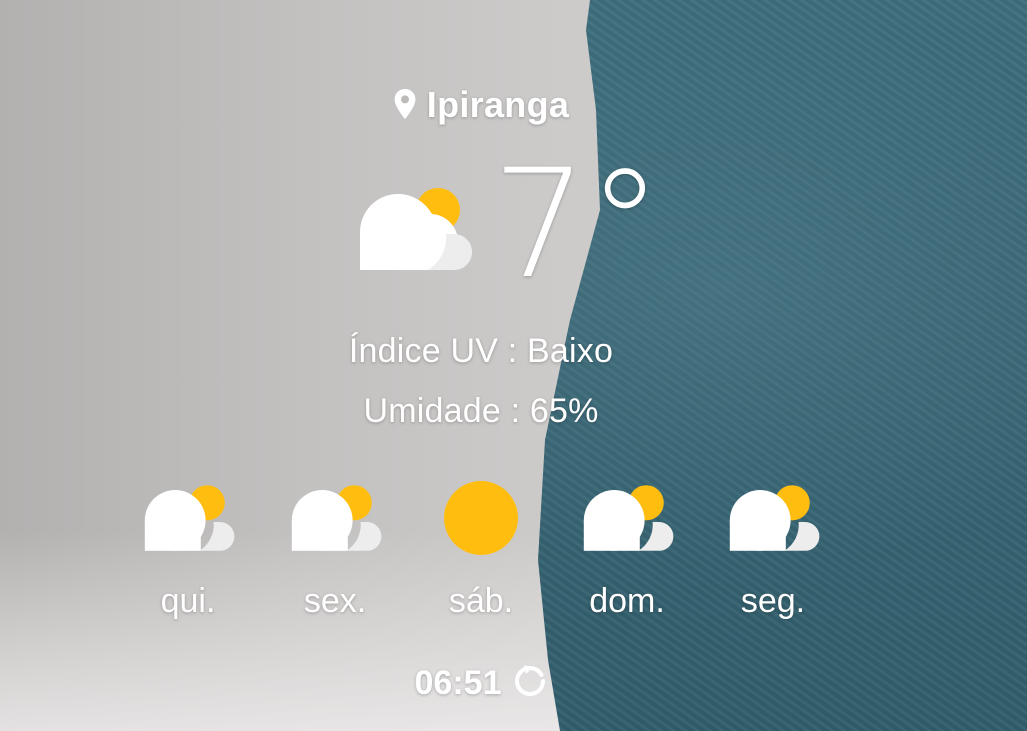  I want to click on forecast-day-seg: seg., so click(773, 550).